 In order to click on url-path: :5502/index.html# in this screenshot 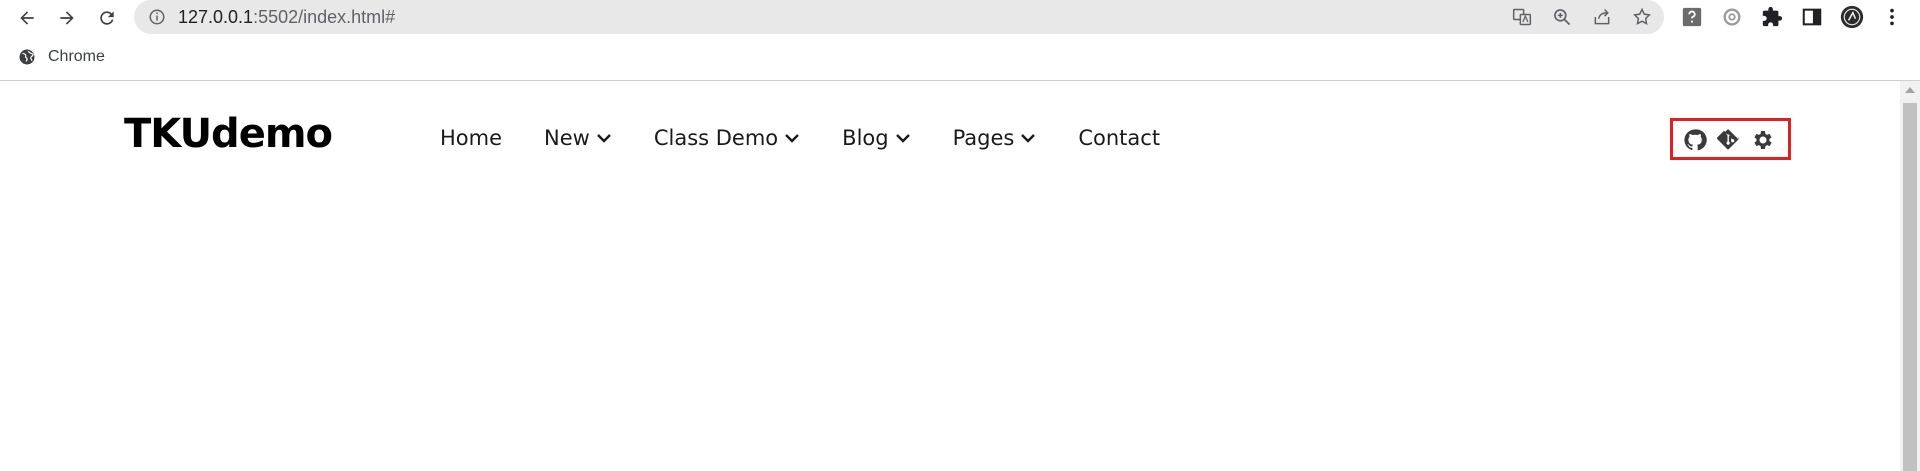, I will do `click(324, 17)`.